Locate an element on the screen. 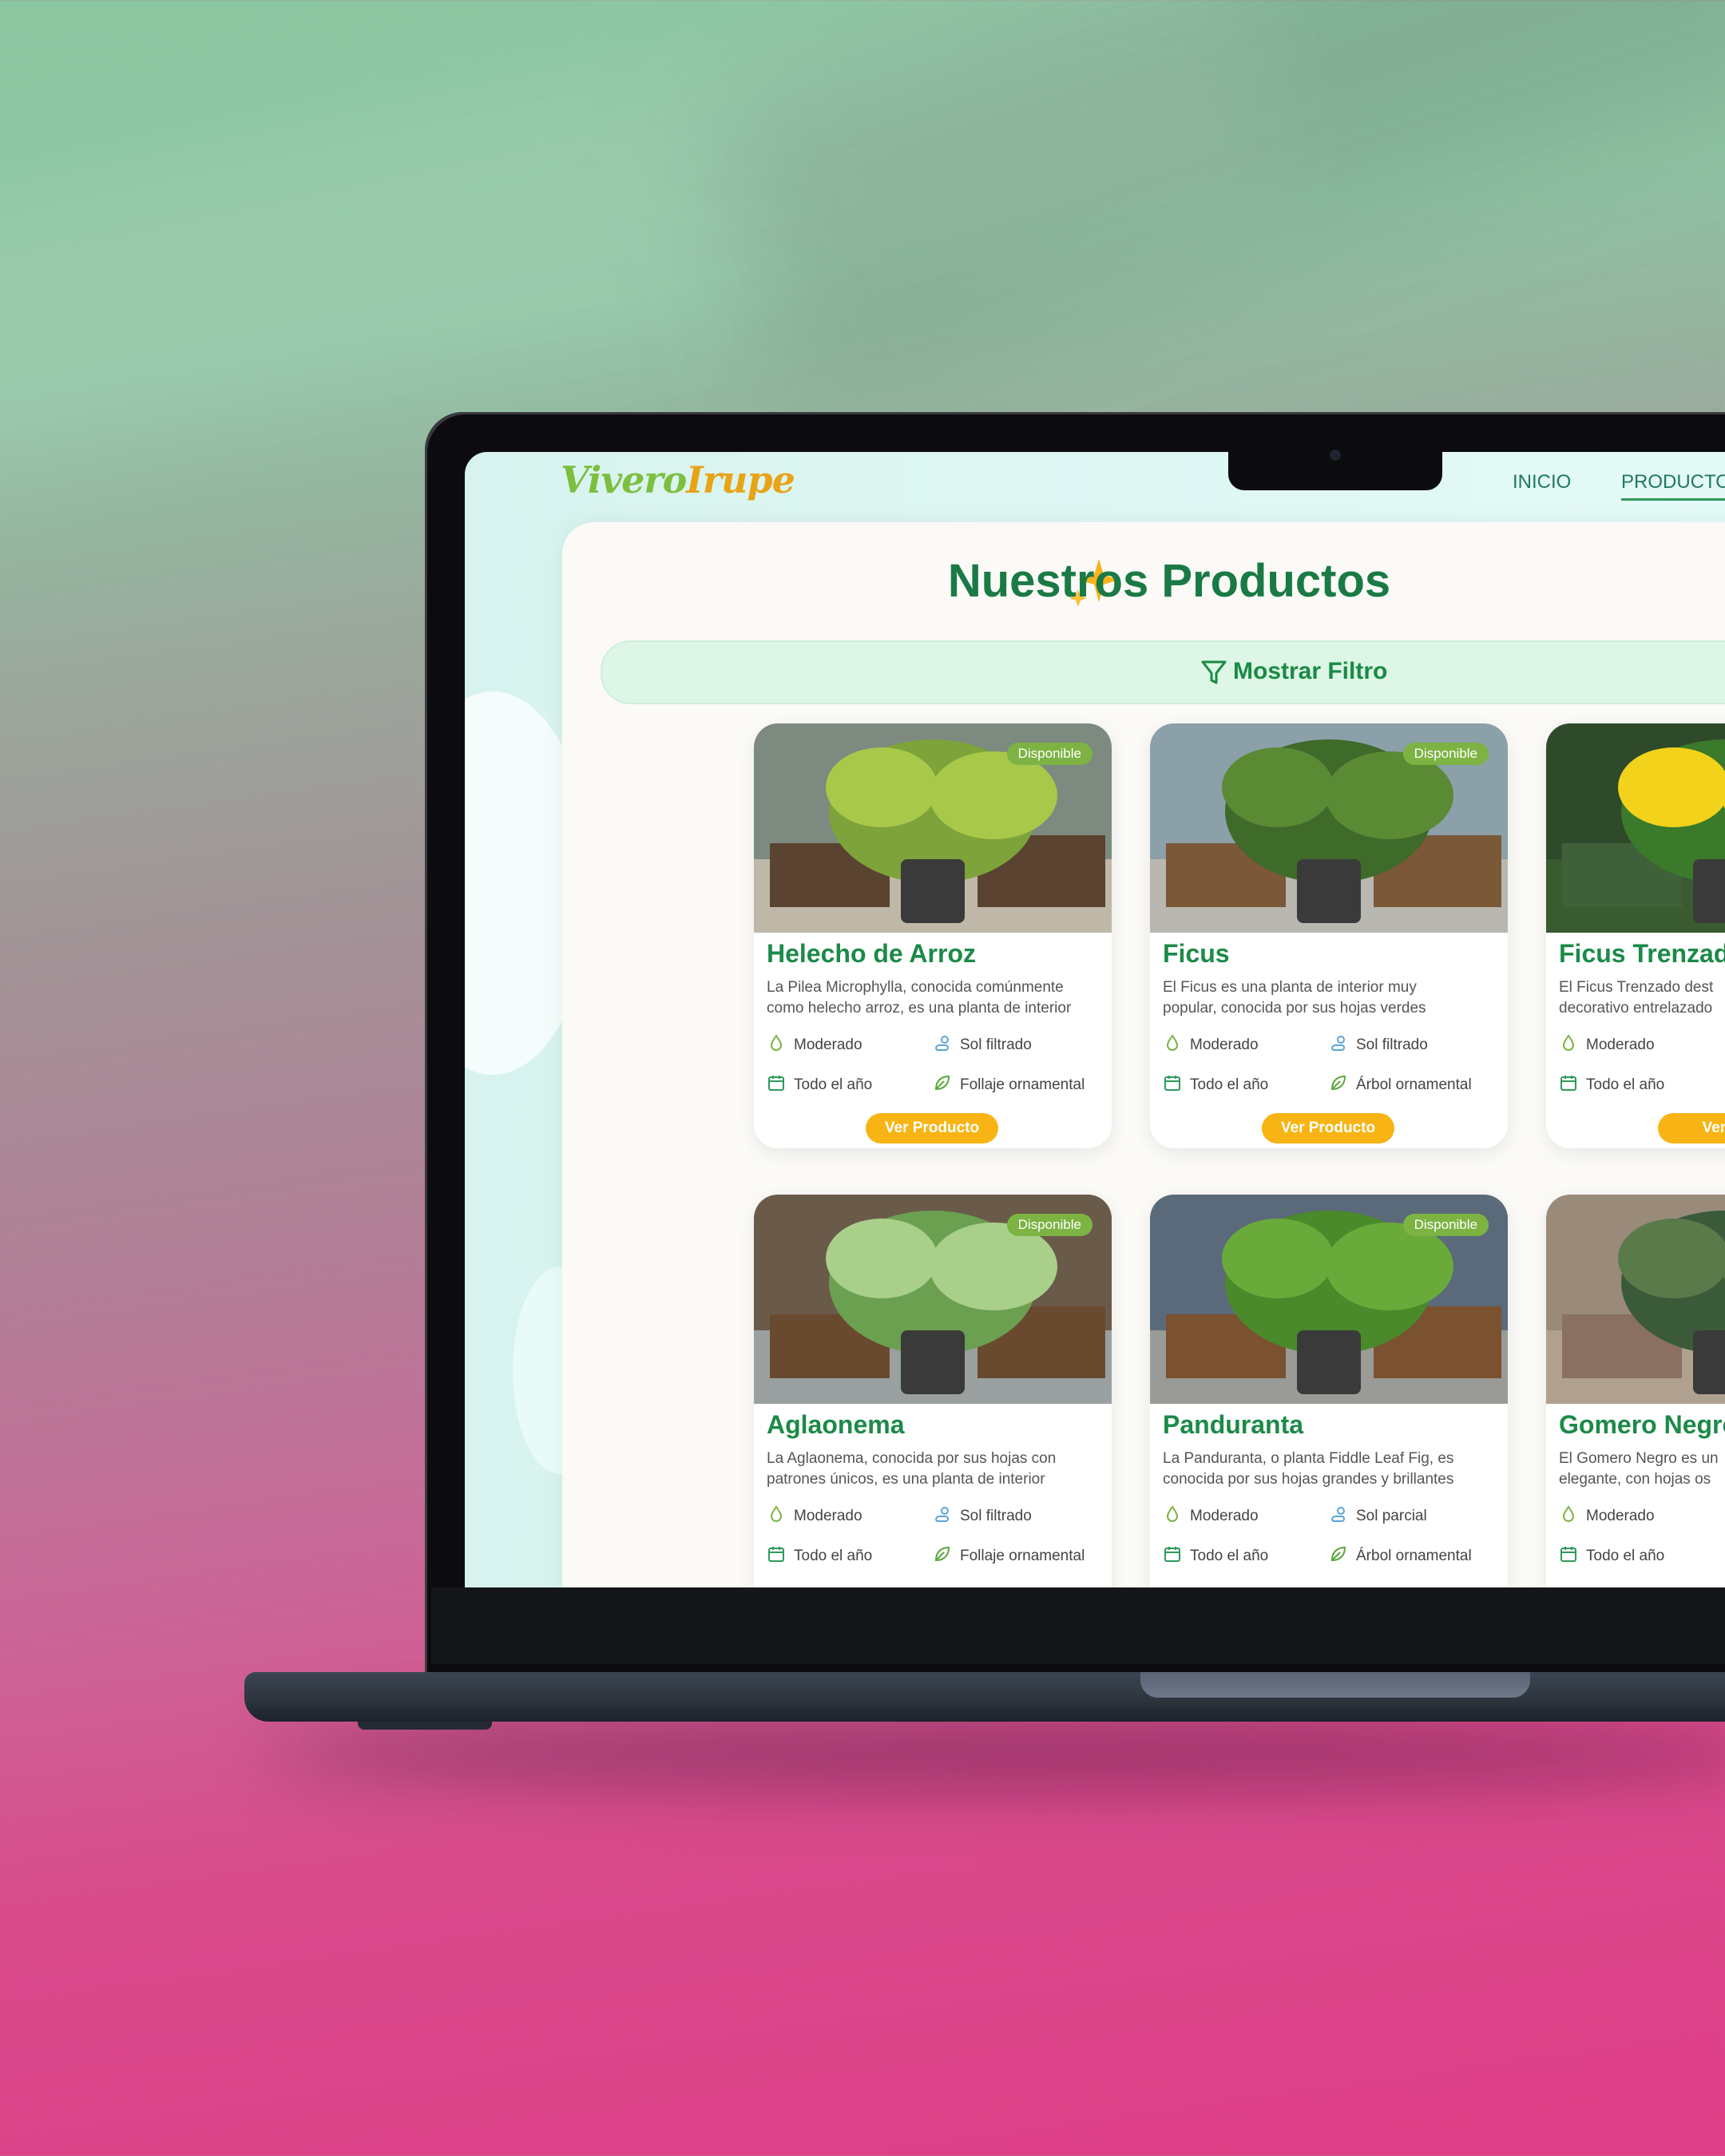 The width and height of the screenshot is (1725, 2156). page-title-row: Nuestros Productos is located at coordinates (1143, 581).